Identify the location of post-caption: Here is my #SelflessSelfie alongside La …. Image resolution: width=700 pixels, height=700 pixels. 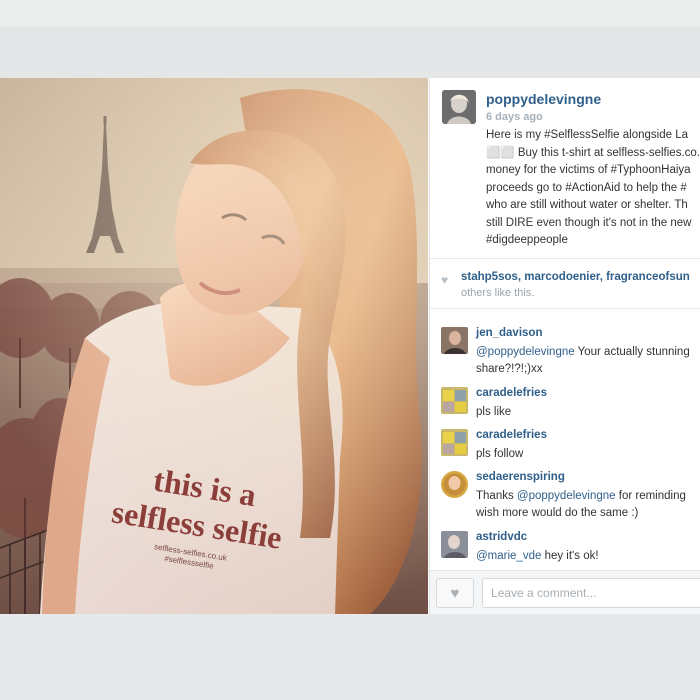
(593, 188).